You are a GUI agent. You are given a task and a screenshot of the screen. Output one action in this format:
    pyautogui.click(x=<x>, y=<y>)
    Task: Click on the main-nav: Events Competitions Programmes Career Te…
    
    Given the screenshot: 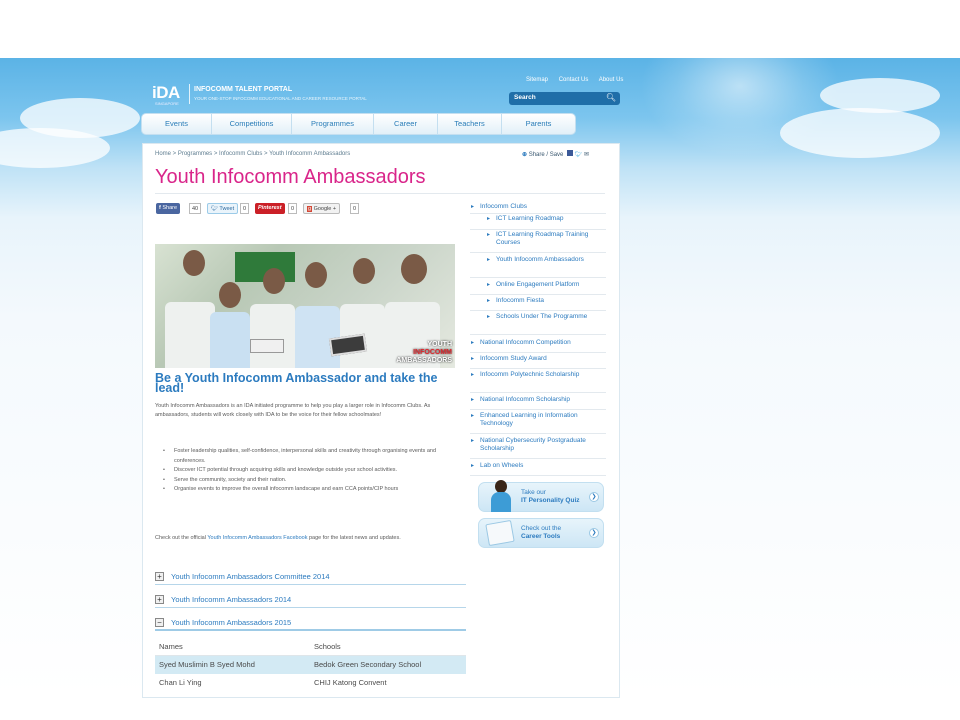 What is the action you would take?
    pyautogui.click(x=358, y=124)
    